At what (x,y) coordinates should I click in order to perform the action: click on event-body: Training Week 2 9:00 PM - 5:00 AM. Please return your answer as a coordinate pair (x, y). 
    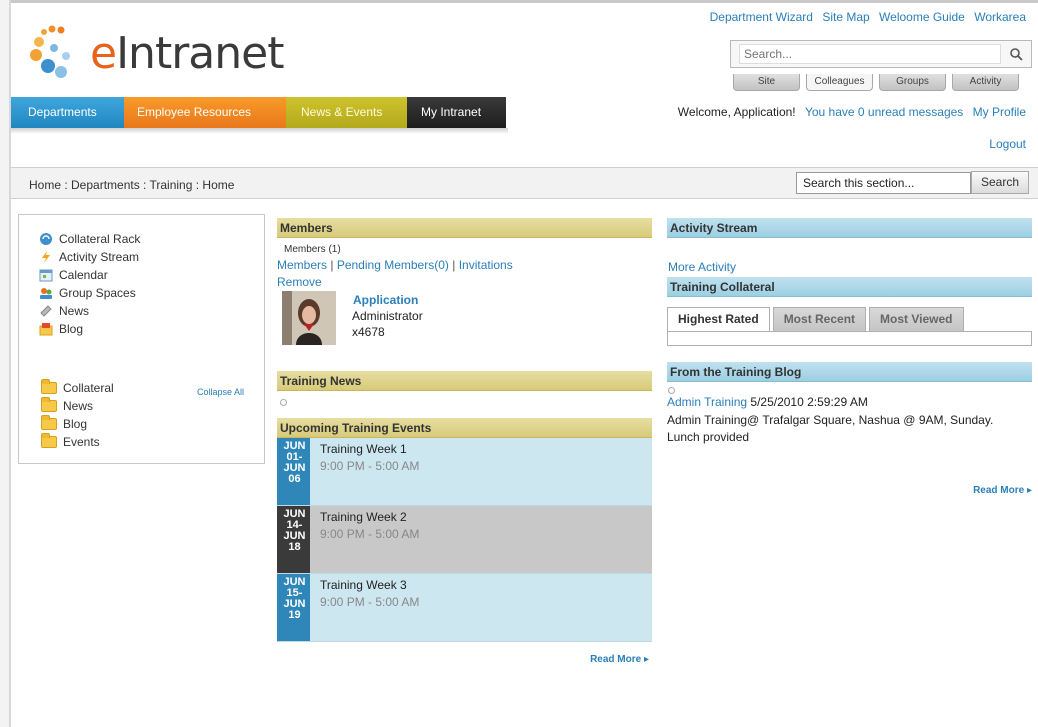
    Looking at the image, I should click on (364, 539).